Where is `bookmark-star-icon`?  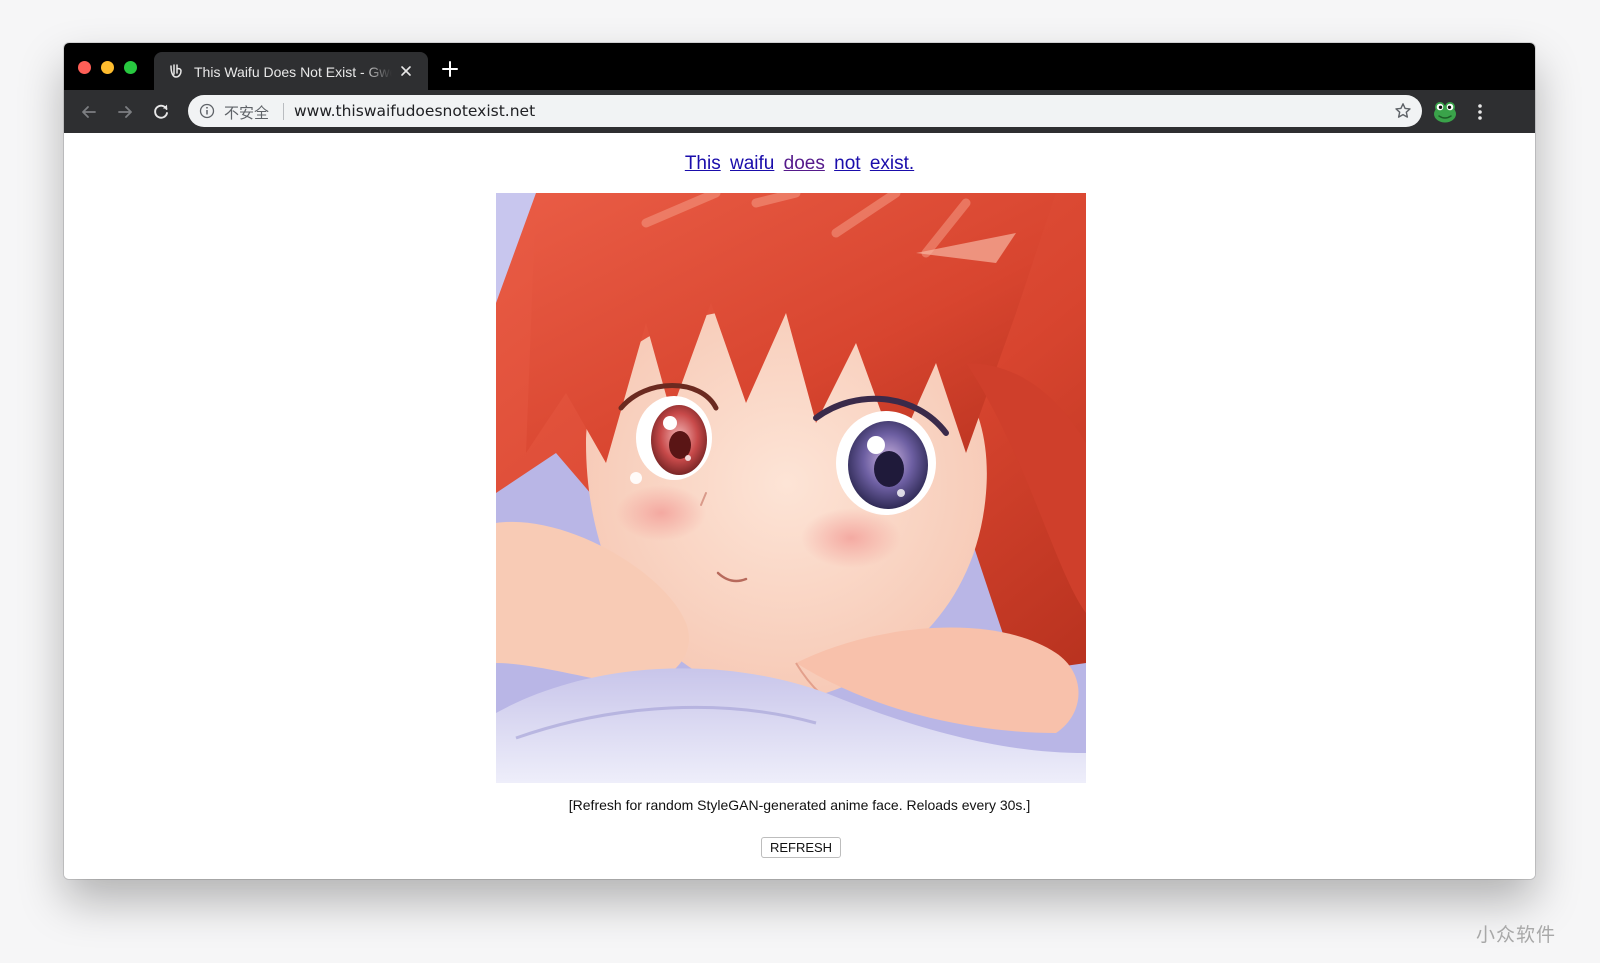
bookmark-star-icon is located at coordinates (1403, 111).